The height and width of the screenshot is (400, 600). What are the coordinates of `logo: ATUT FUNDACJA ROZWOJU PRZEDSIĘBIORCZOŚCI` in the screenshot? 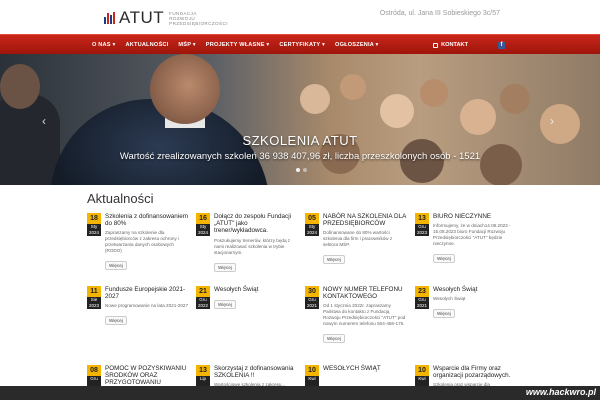 It's located at (166, 18).